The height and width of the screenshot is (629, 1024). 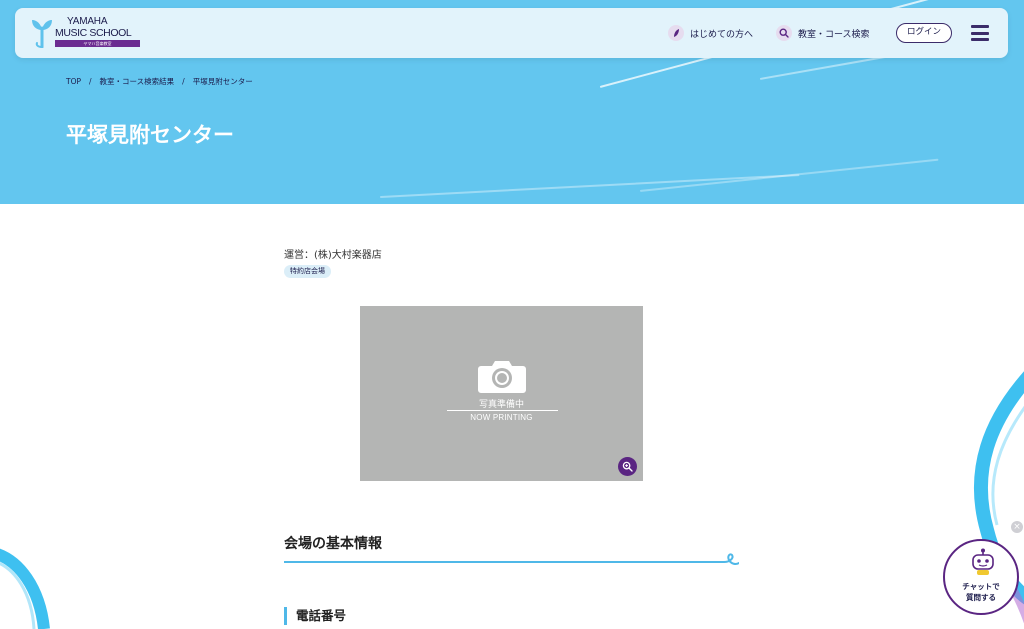 I want to click on camera-icon, so click(x=502, y=377).